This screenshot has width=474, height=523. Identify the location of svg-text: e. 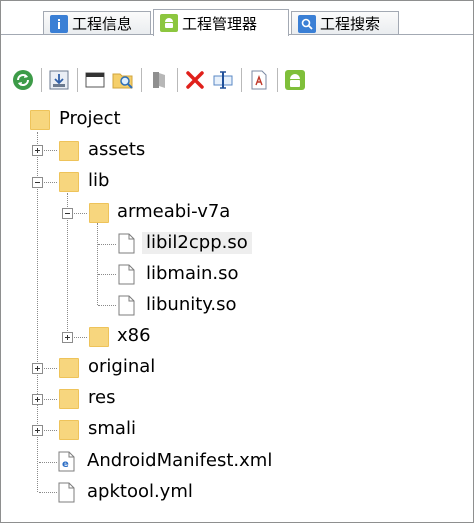
(65, 464).